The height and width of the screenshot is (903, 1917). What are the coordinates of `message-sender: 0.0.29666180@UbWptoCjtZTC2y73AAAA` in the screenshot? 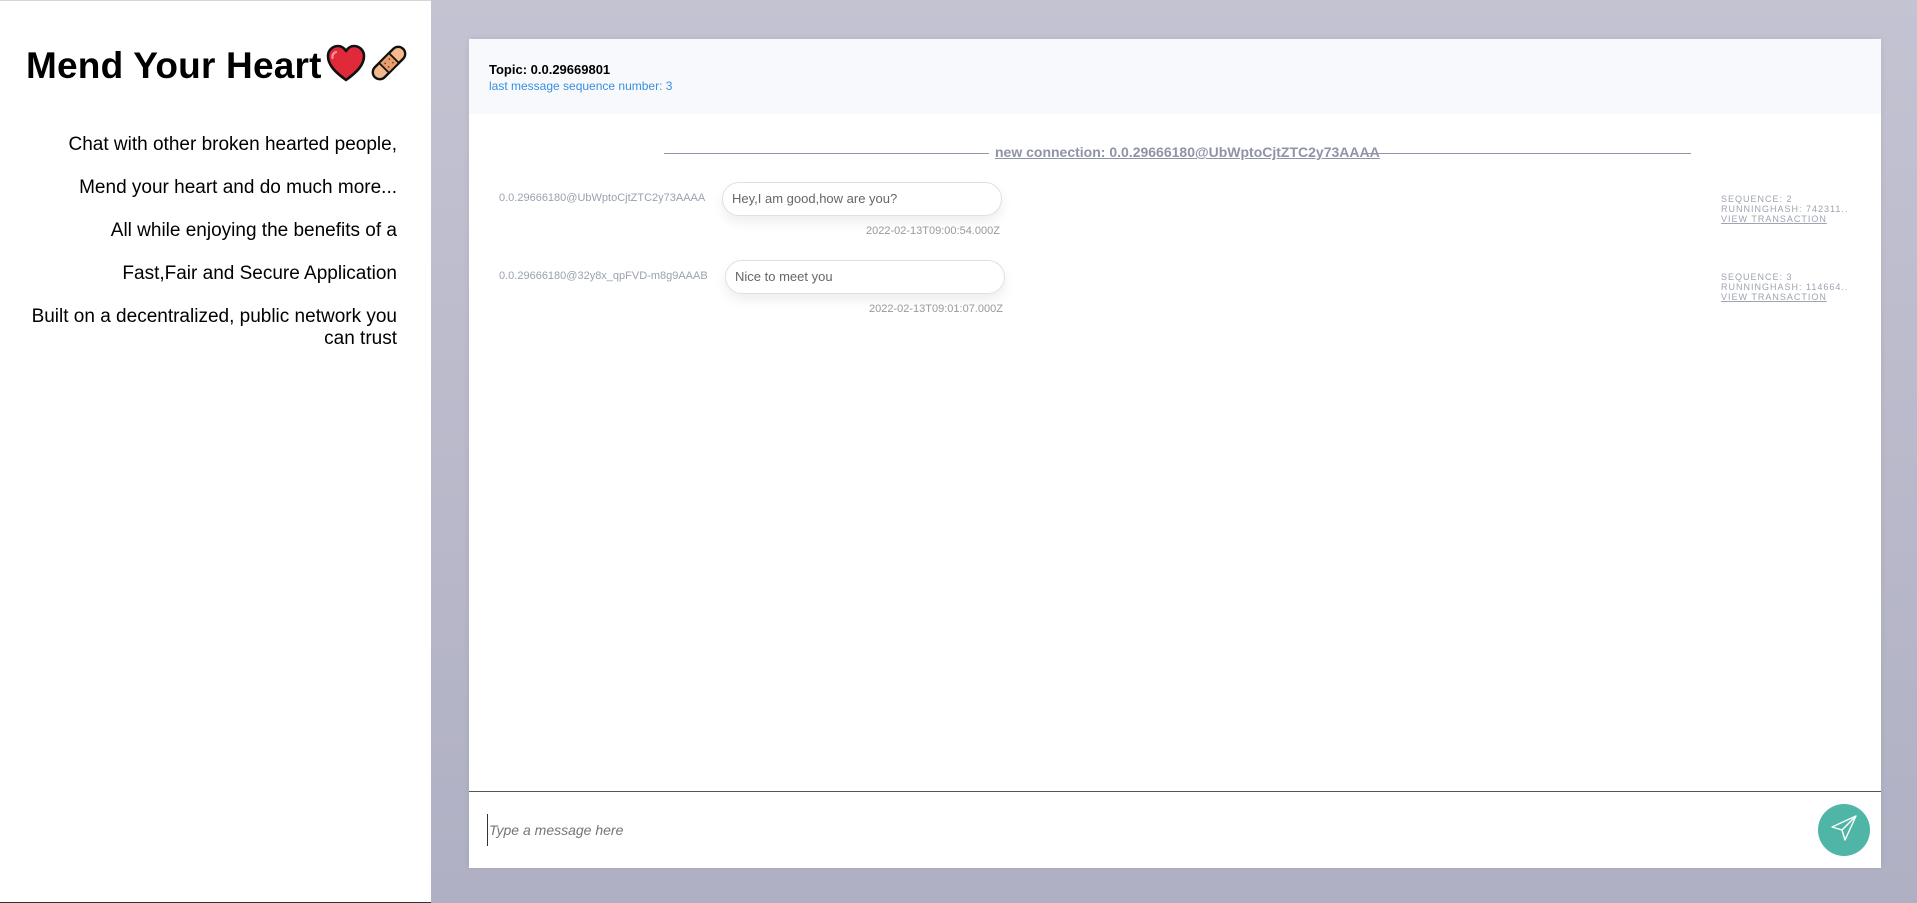 It's located at (602, 198).